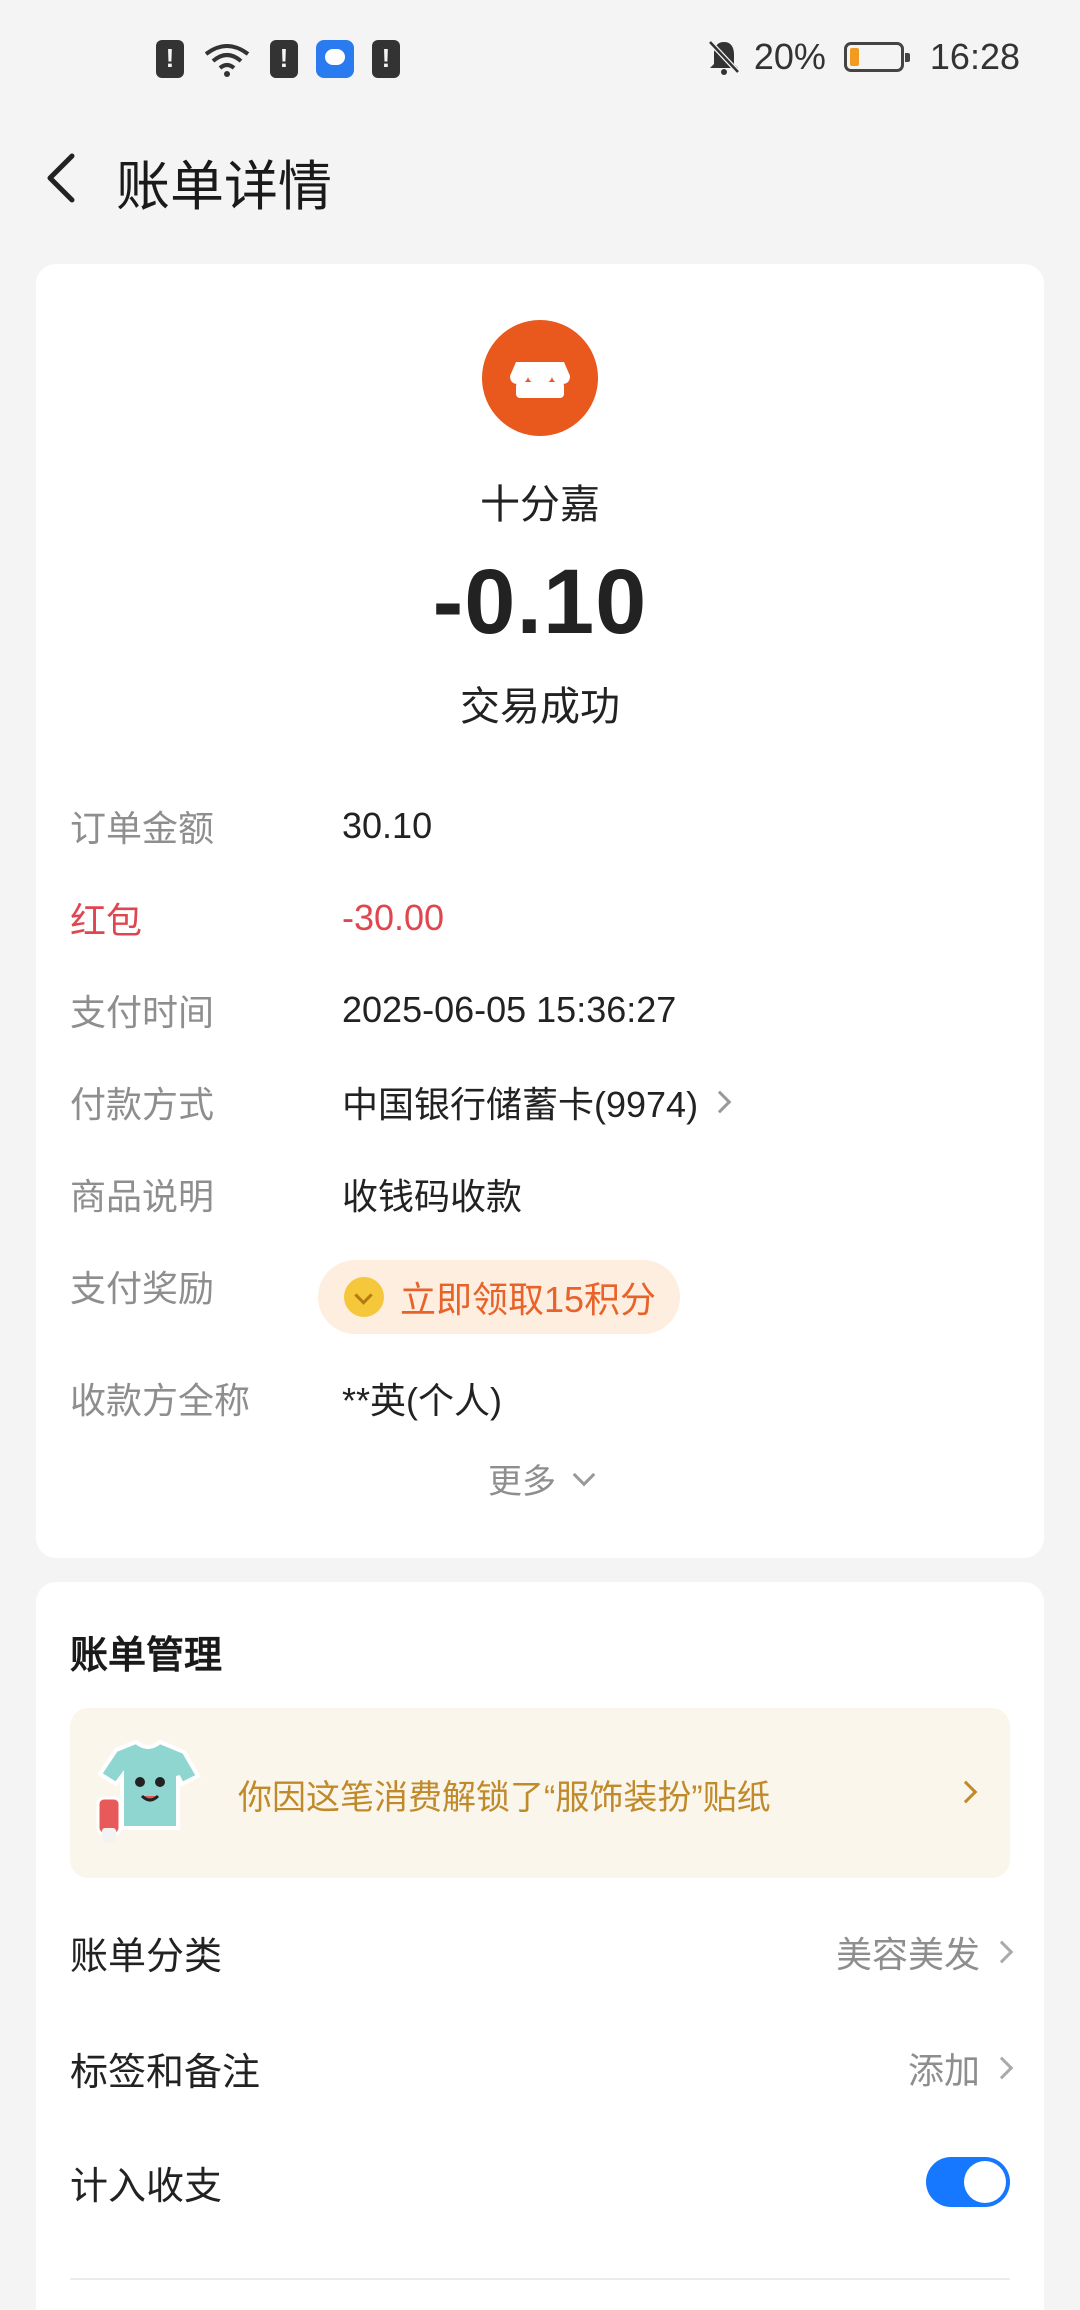  What do you see at coordinates (540, 505) in the screenshot?
I see `merchant-name: 十分嘉` at bounding box center [540, 505].